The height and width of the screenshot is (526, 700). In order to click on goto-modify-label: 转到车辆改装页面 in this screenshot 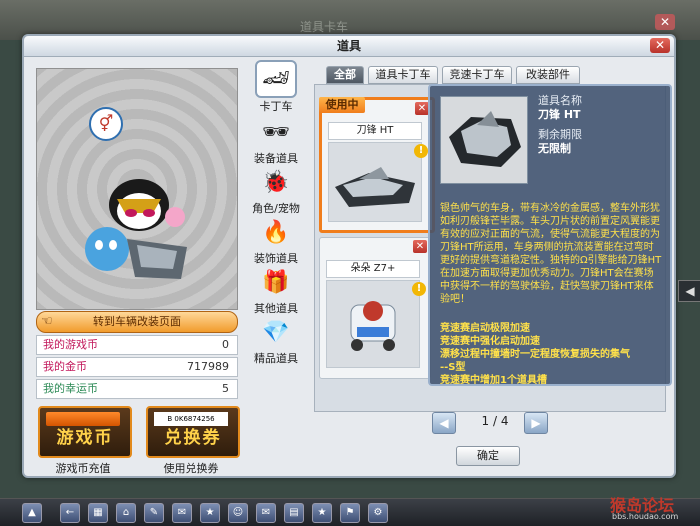, I will do `click(137, 321)`.